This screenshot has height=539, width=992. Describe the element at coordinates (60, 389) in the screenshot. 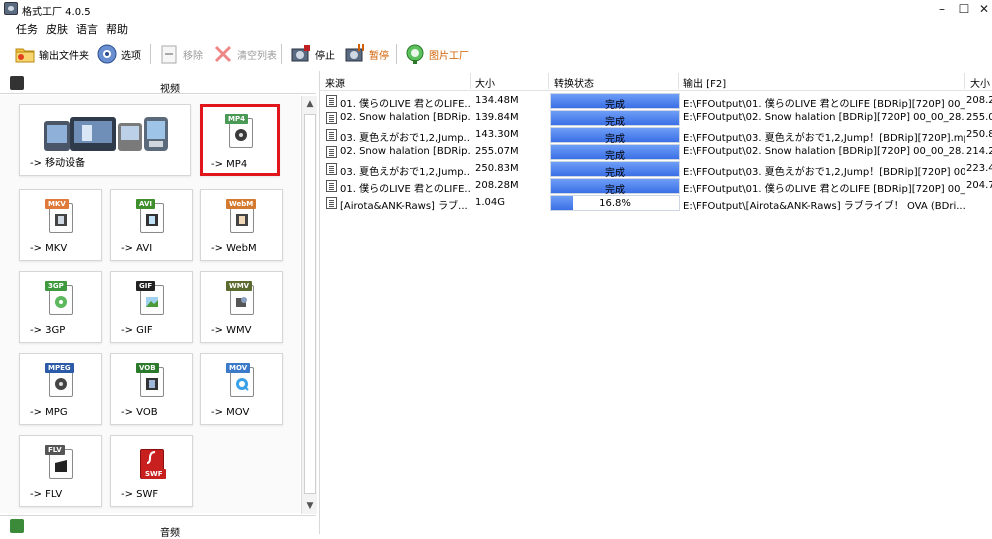

I see `tile-mpg: MPEG -> MPG` at that location.